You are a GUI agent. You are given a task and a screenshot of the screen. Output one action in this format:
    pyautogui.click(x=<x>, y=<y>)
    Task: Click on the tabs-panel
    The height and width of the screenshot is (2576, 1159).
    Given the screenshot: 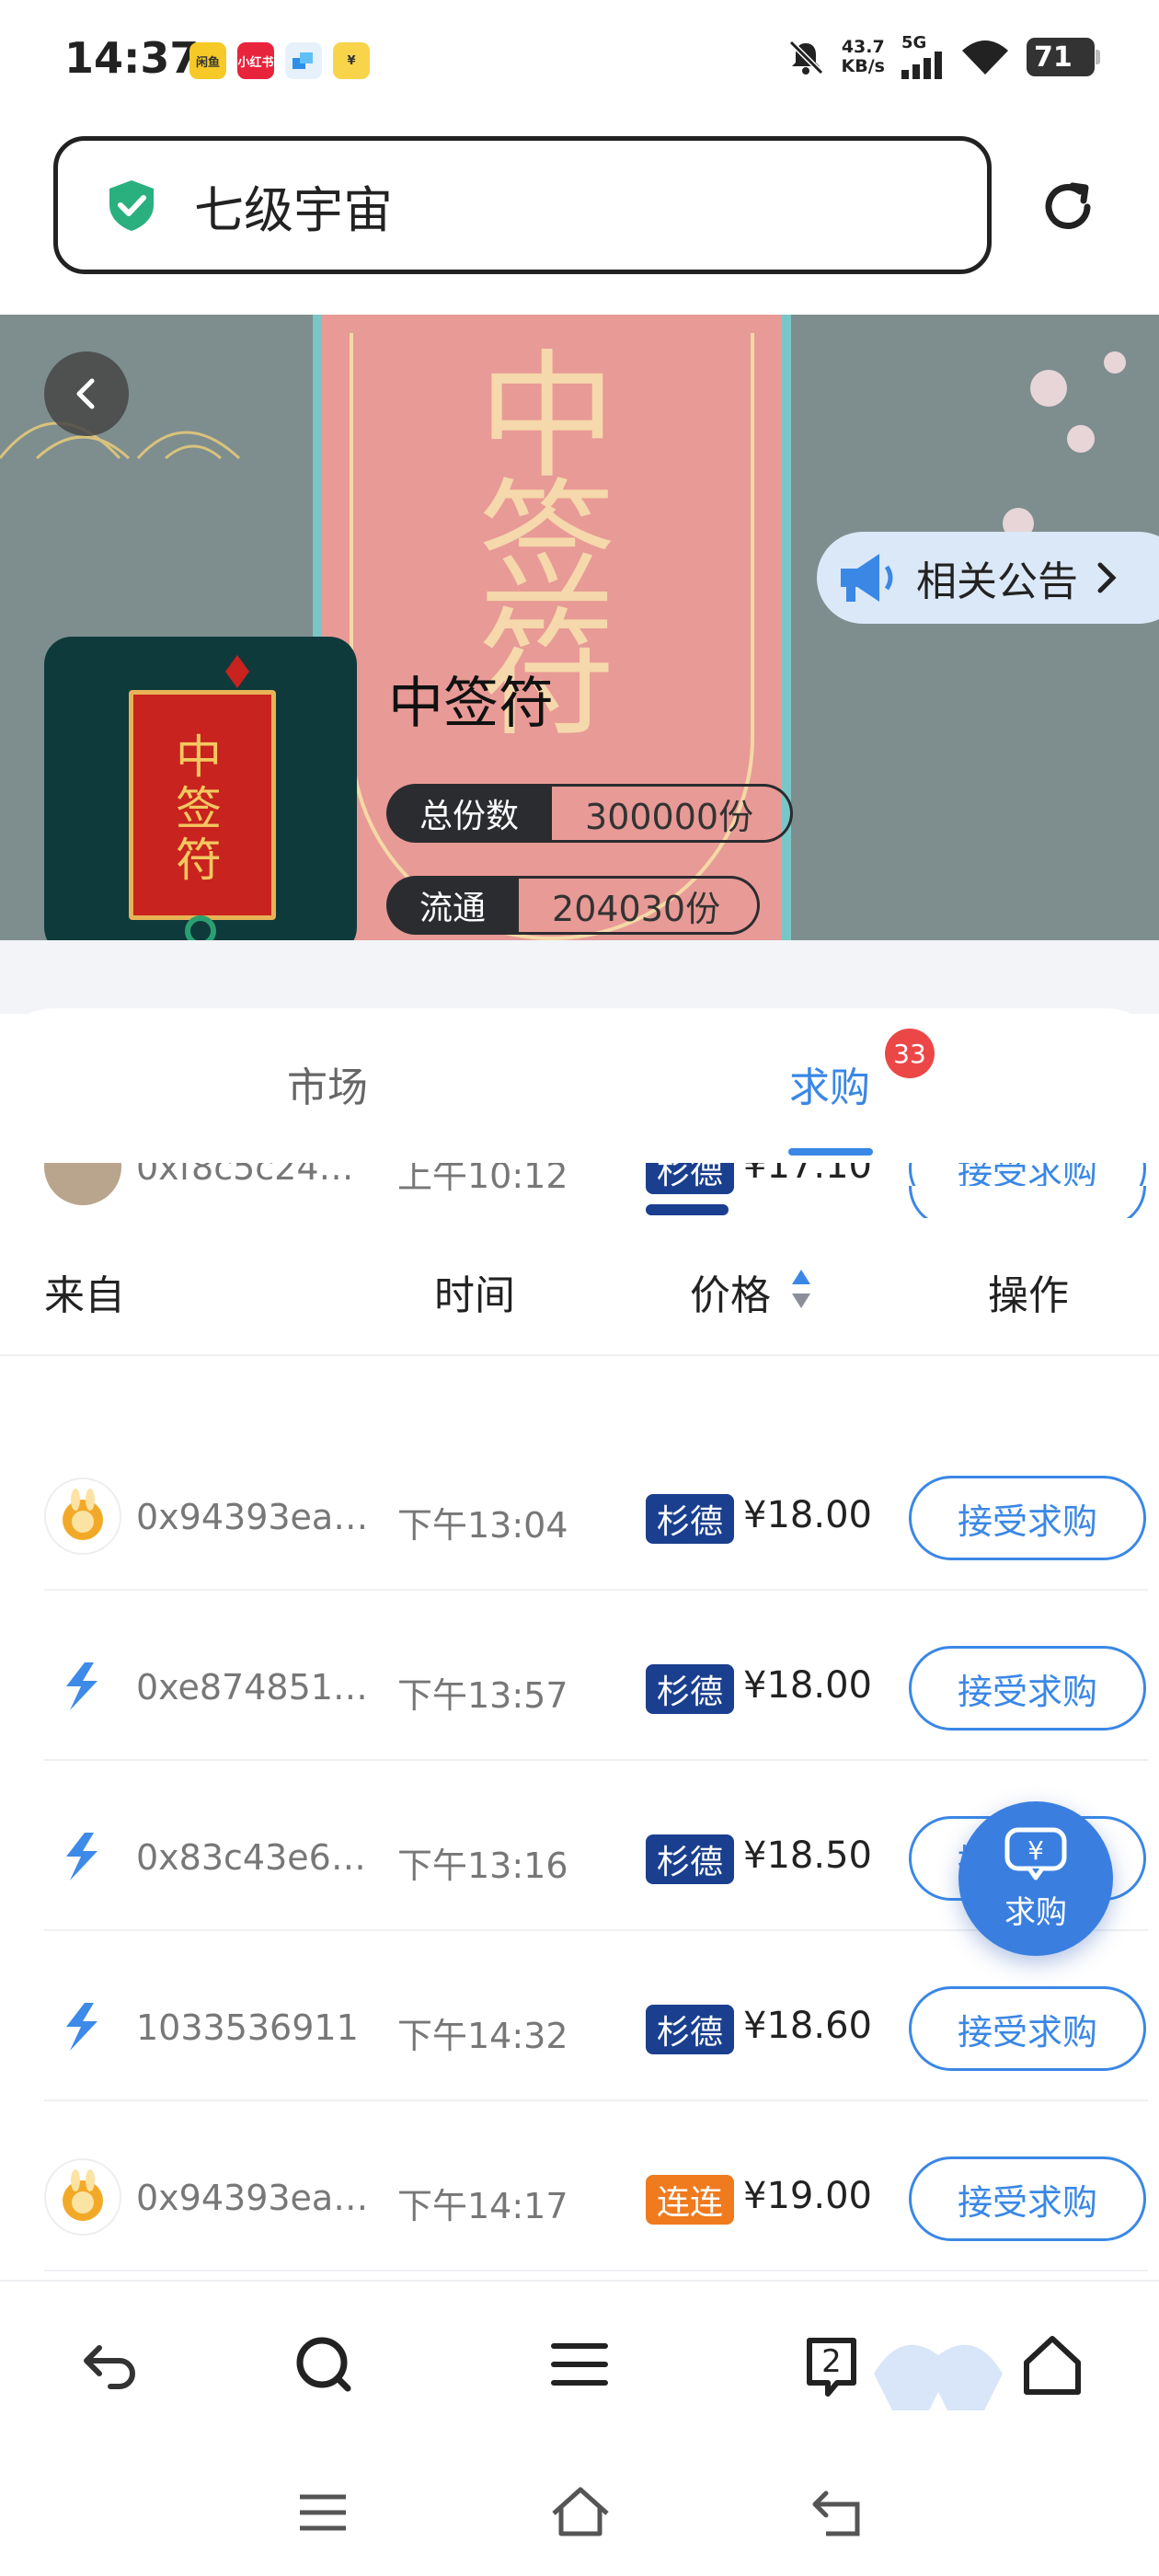 What is the action you would take?
    pyautogui.click(x=579, y=1085)
    